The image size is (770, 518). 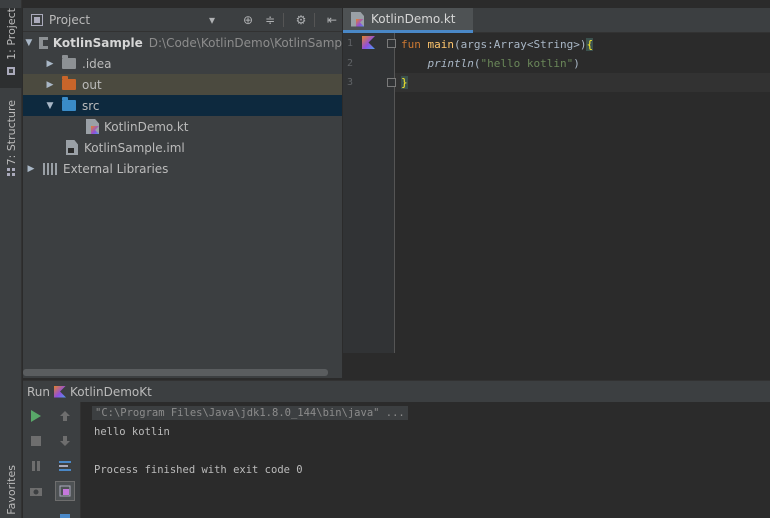 I want to click on project-tool-tab-label: 1: Project, so click(x=11, y=34).